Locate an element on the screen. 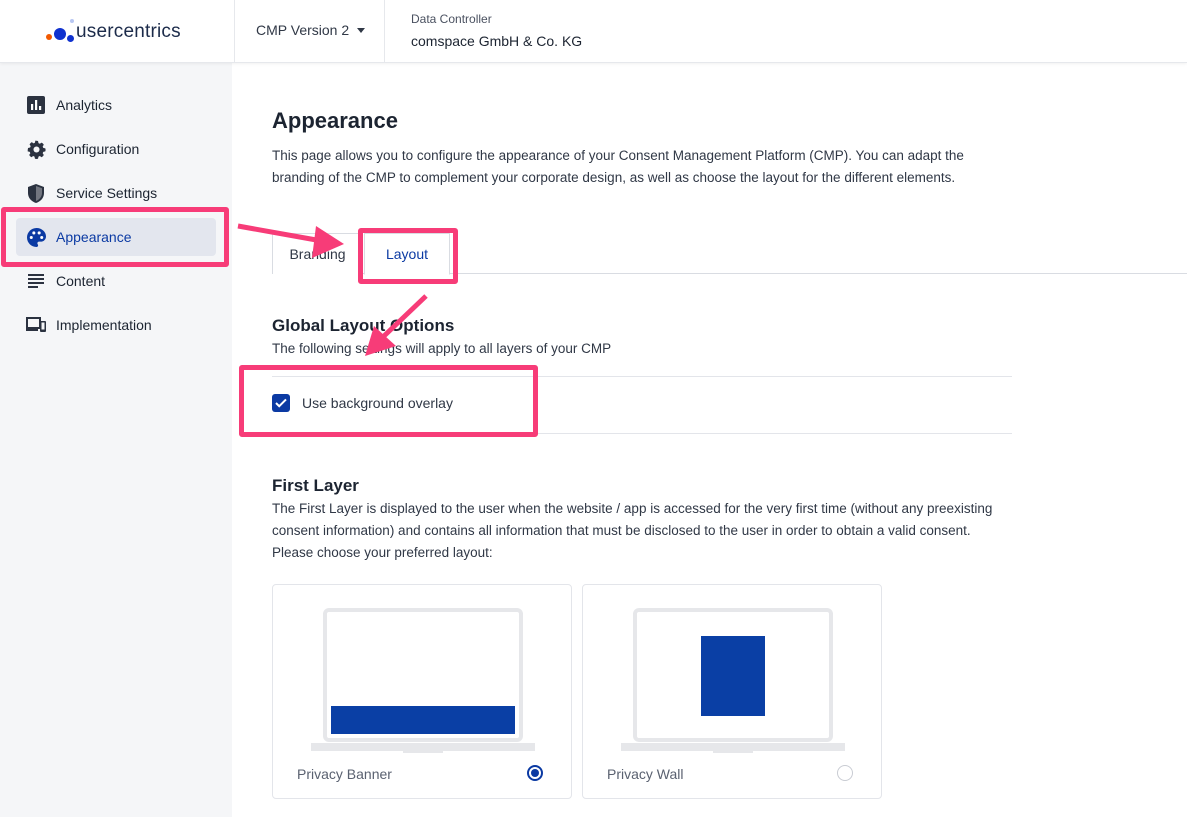 This screenshot has width=1187, height=817. cmp-version-label: CMP Version 2 is located at coordinates (303, 30).